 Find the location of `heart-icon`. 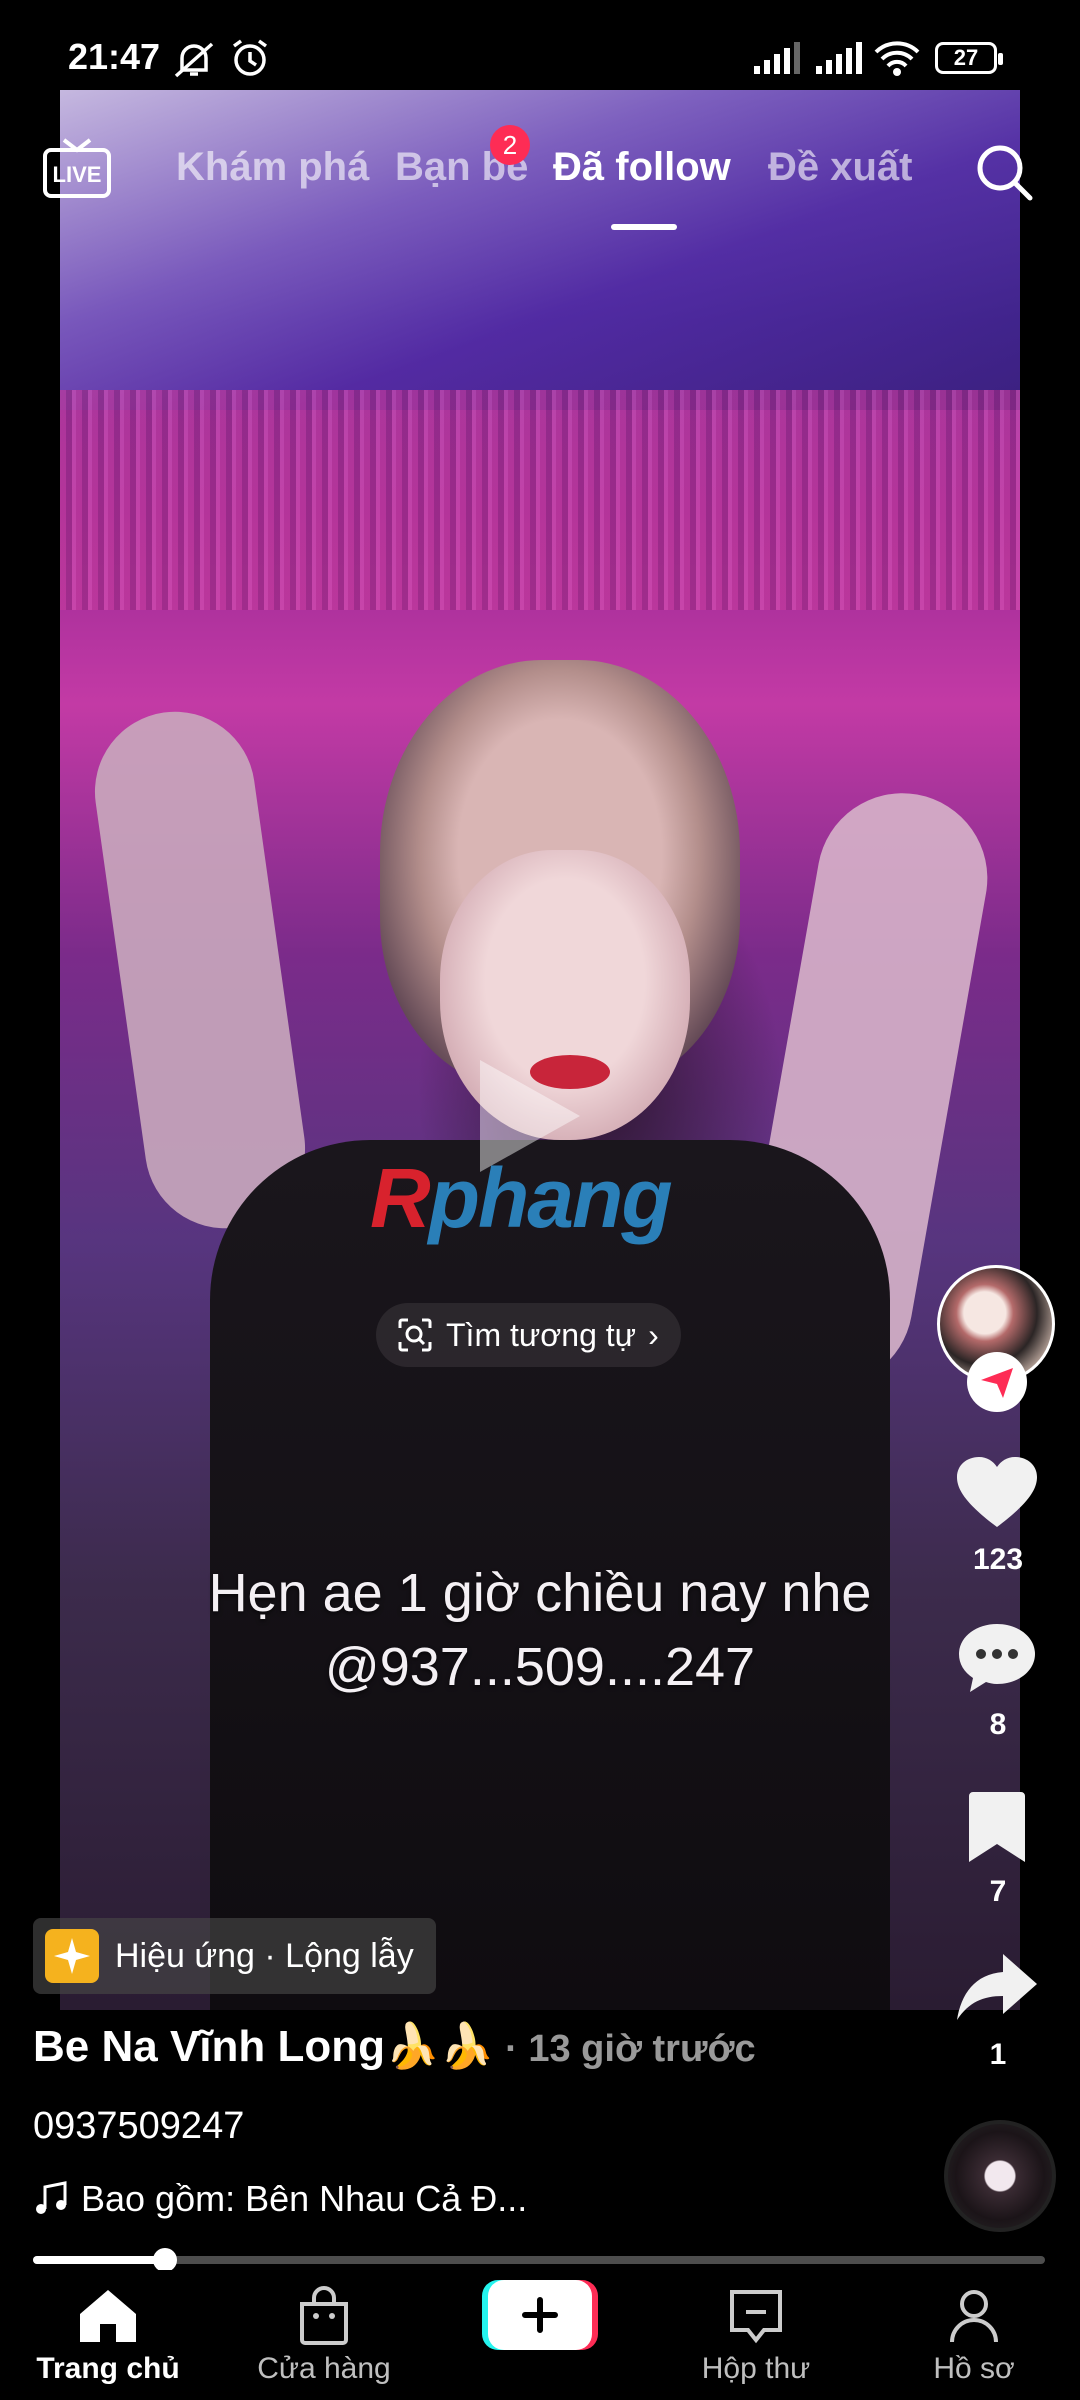

heart-icon is located at coordinates (997, 1493).